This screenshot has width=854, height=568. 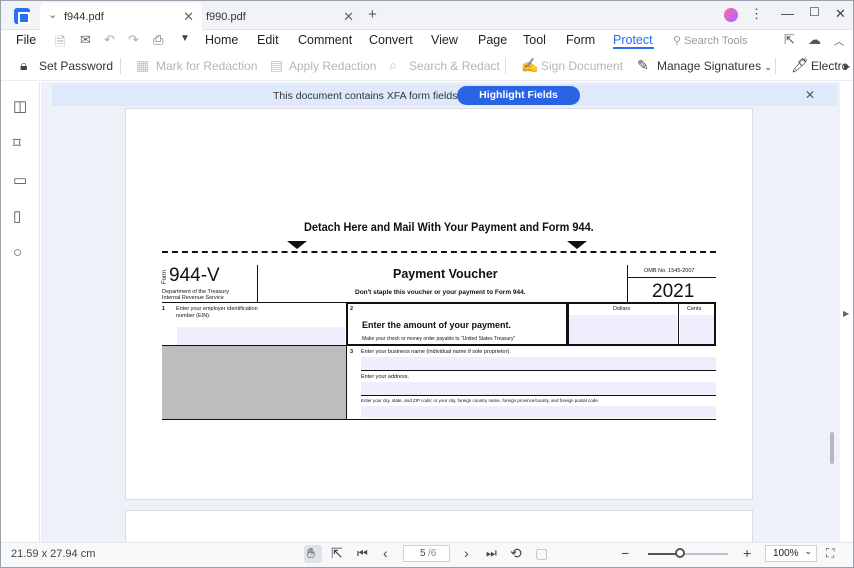 What do you see at coordinates (710, 40) in the screenshot?
I see `search-tools: ⚲ Search Tools` at bounding box center [710, 40].